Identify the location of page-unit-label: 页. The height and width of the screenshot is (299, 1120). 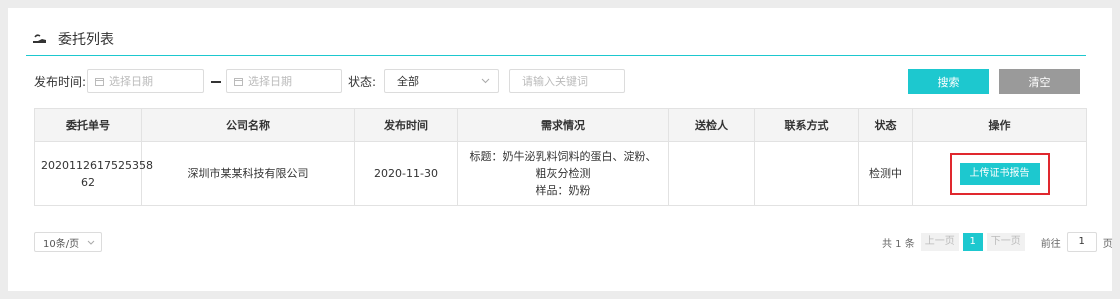
(1107, 244).